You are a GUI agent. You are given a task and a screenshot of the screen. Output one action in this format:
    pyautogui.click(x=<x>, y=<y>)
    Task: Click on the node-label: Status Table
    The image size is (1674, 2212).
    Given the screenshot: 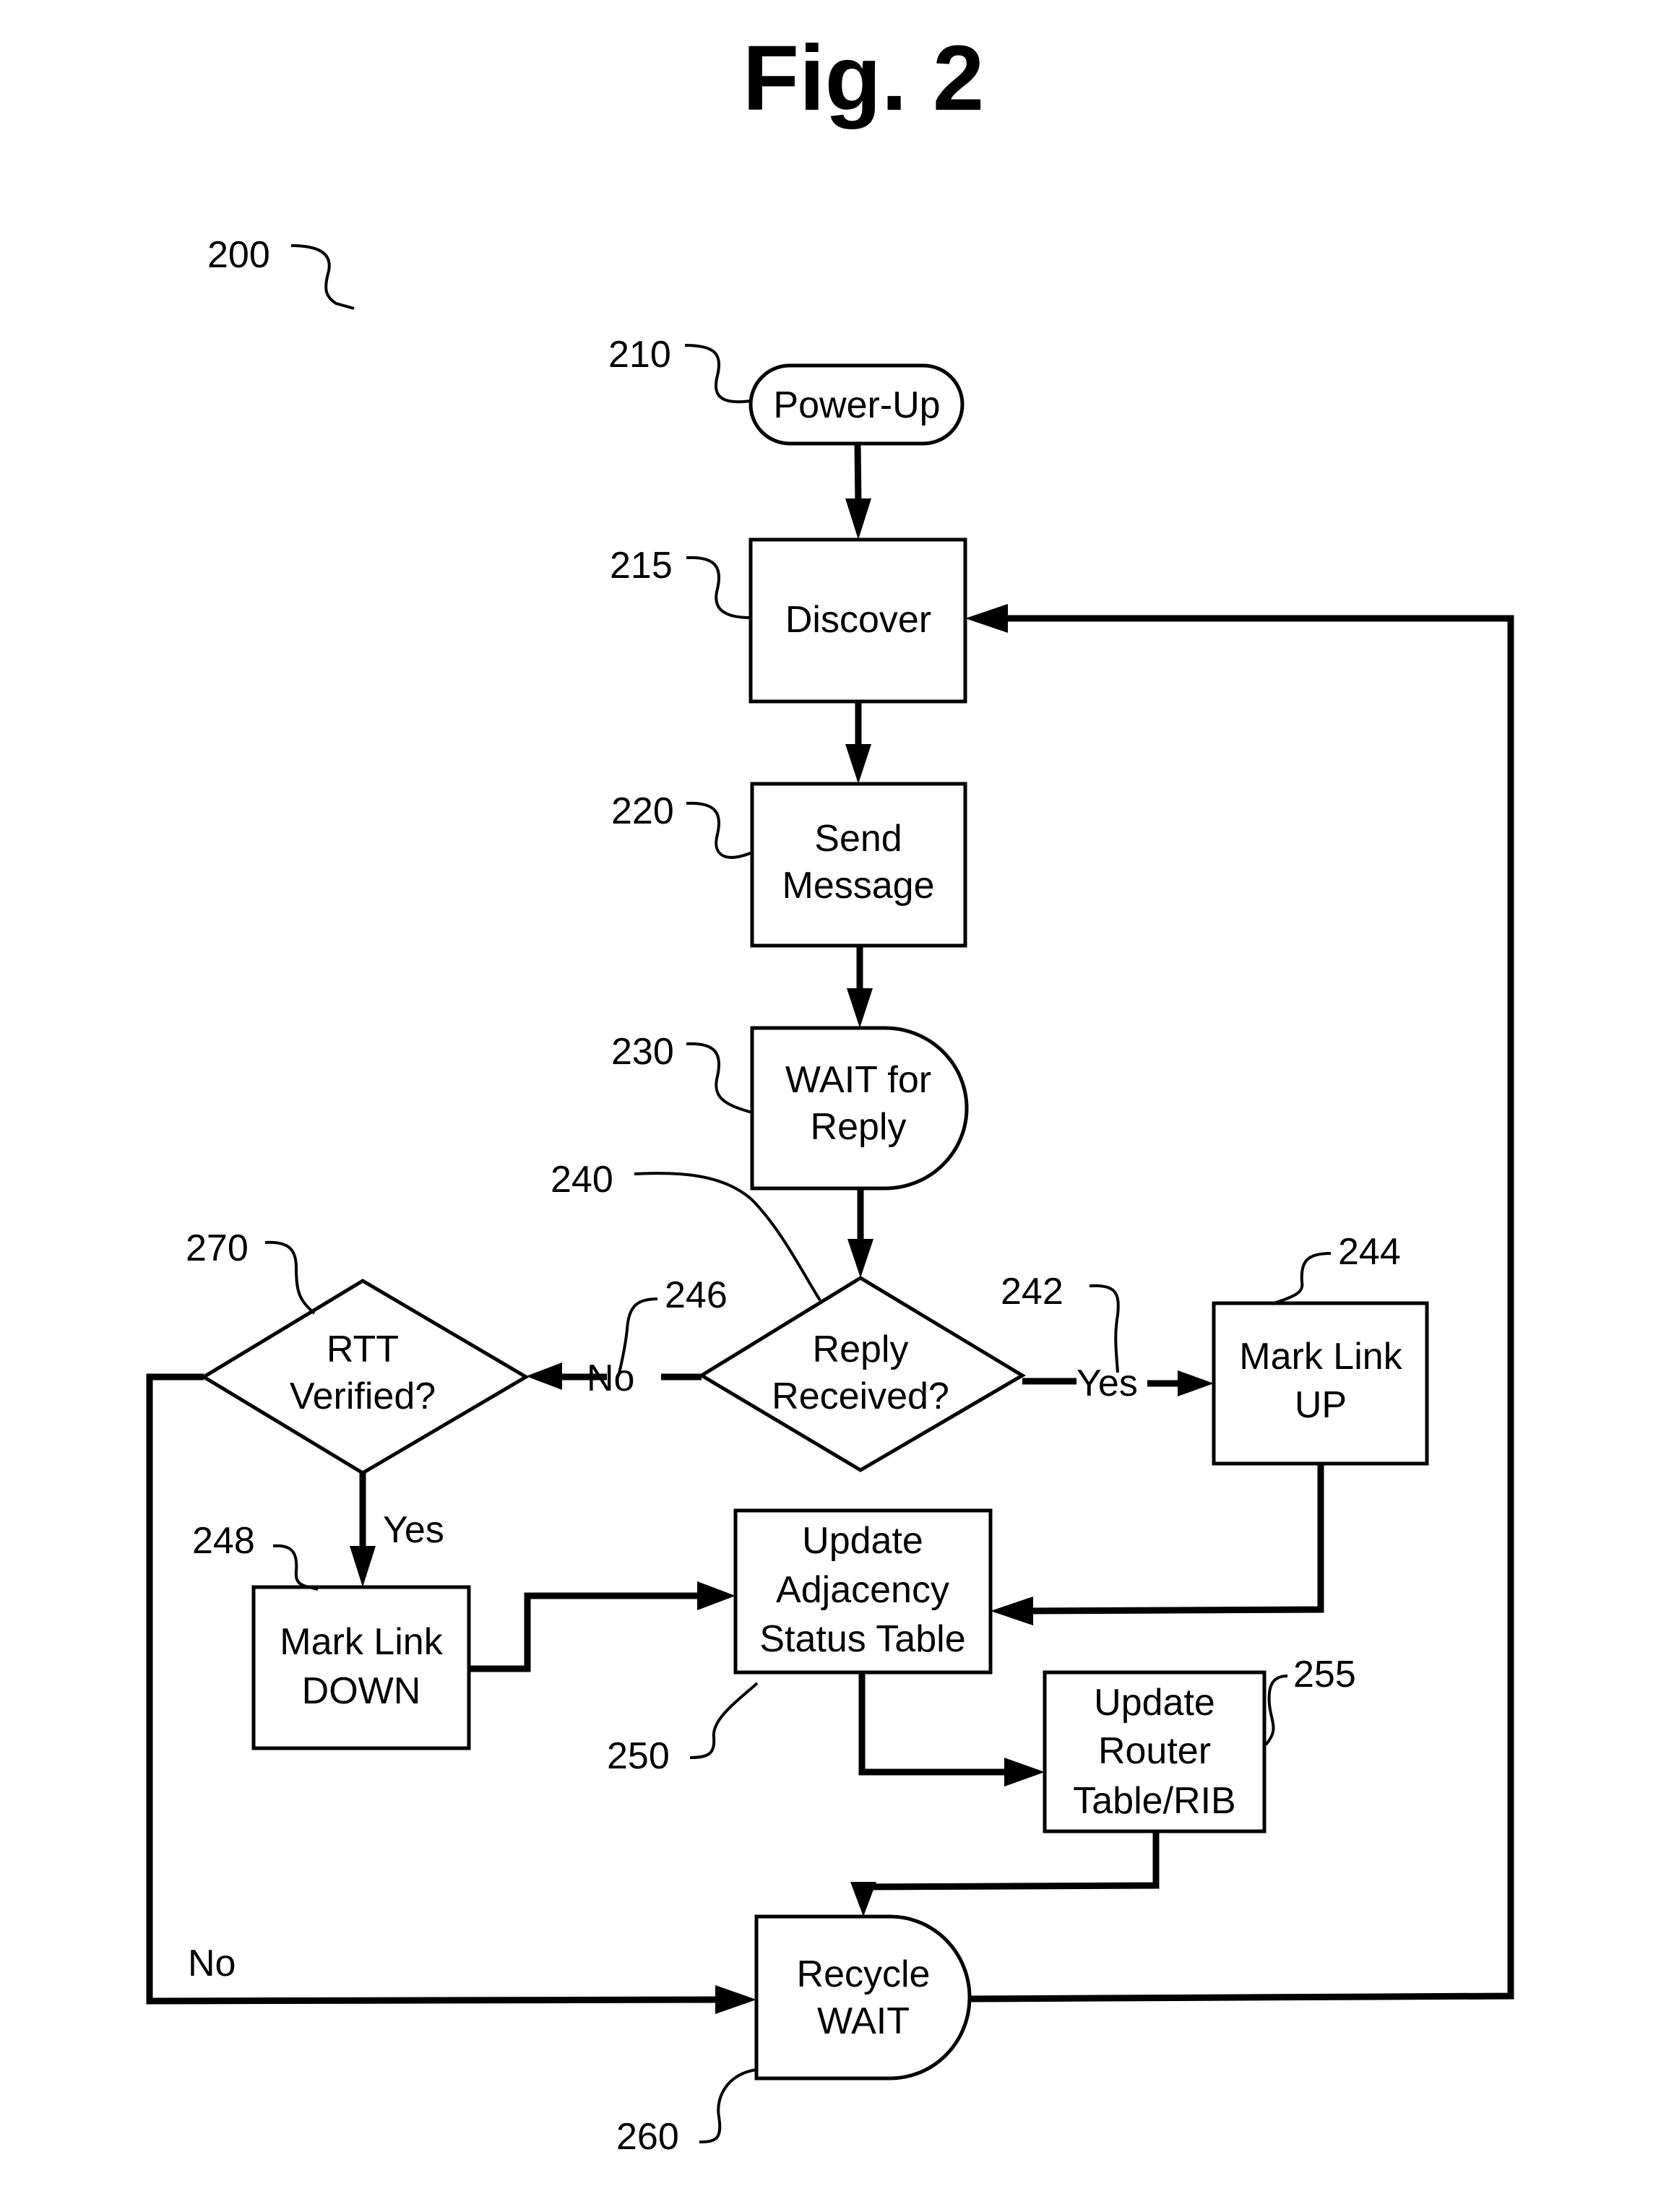 What is the action you would take?
    pyautogui.click(x=862, y=1639)
    